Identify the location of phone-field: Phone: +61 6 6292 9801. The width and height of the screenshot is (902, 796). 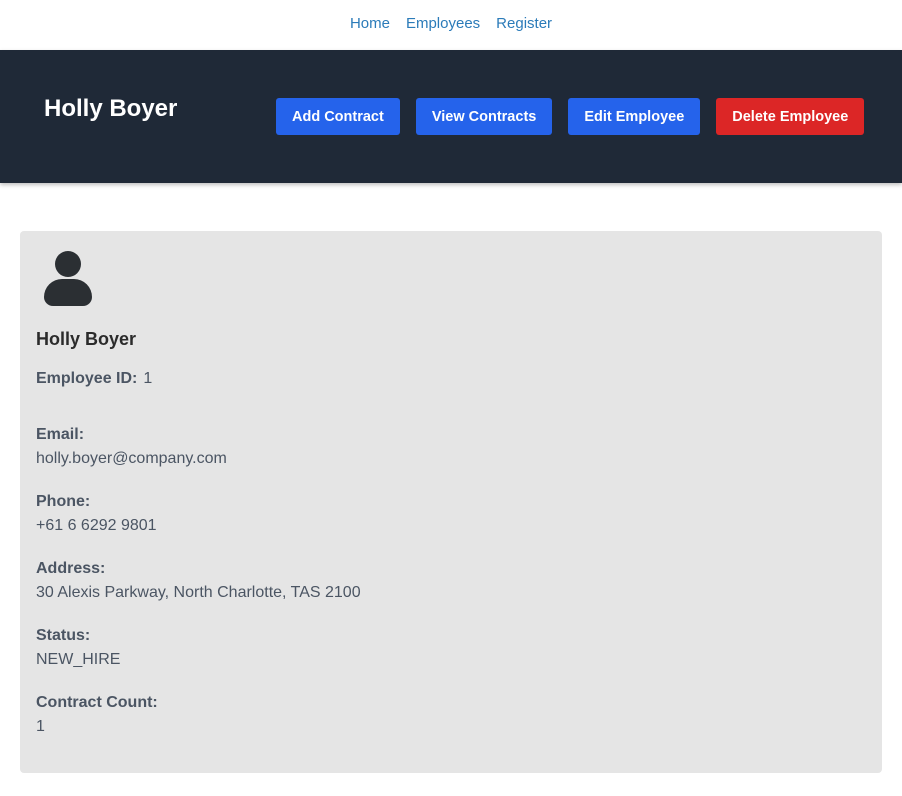
(451, 514).